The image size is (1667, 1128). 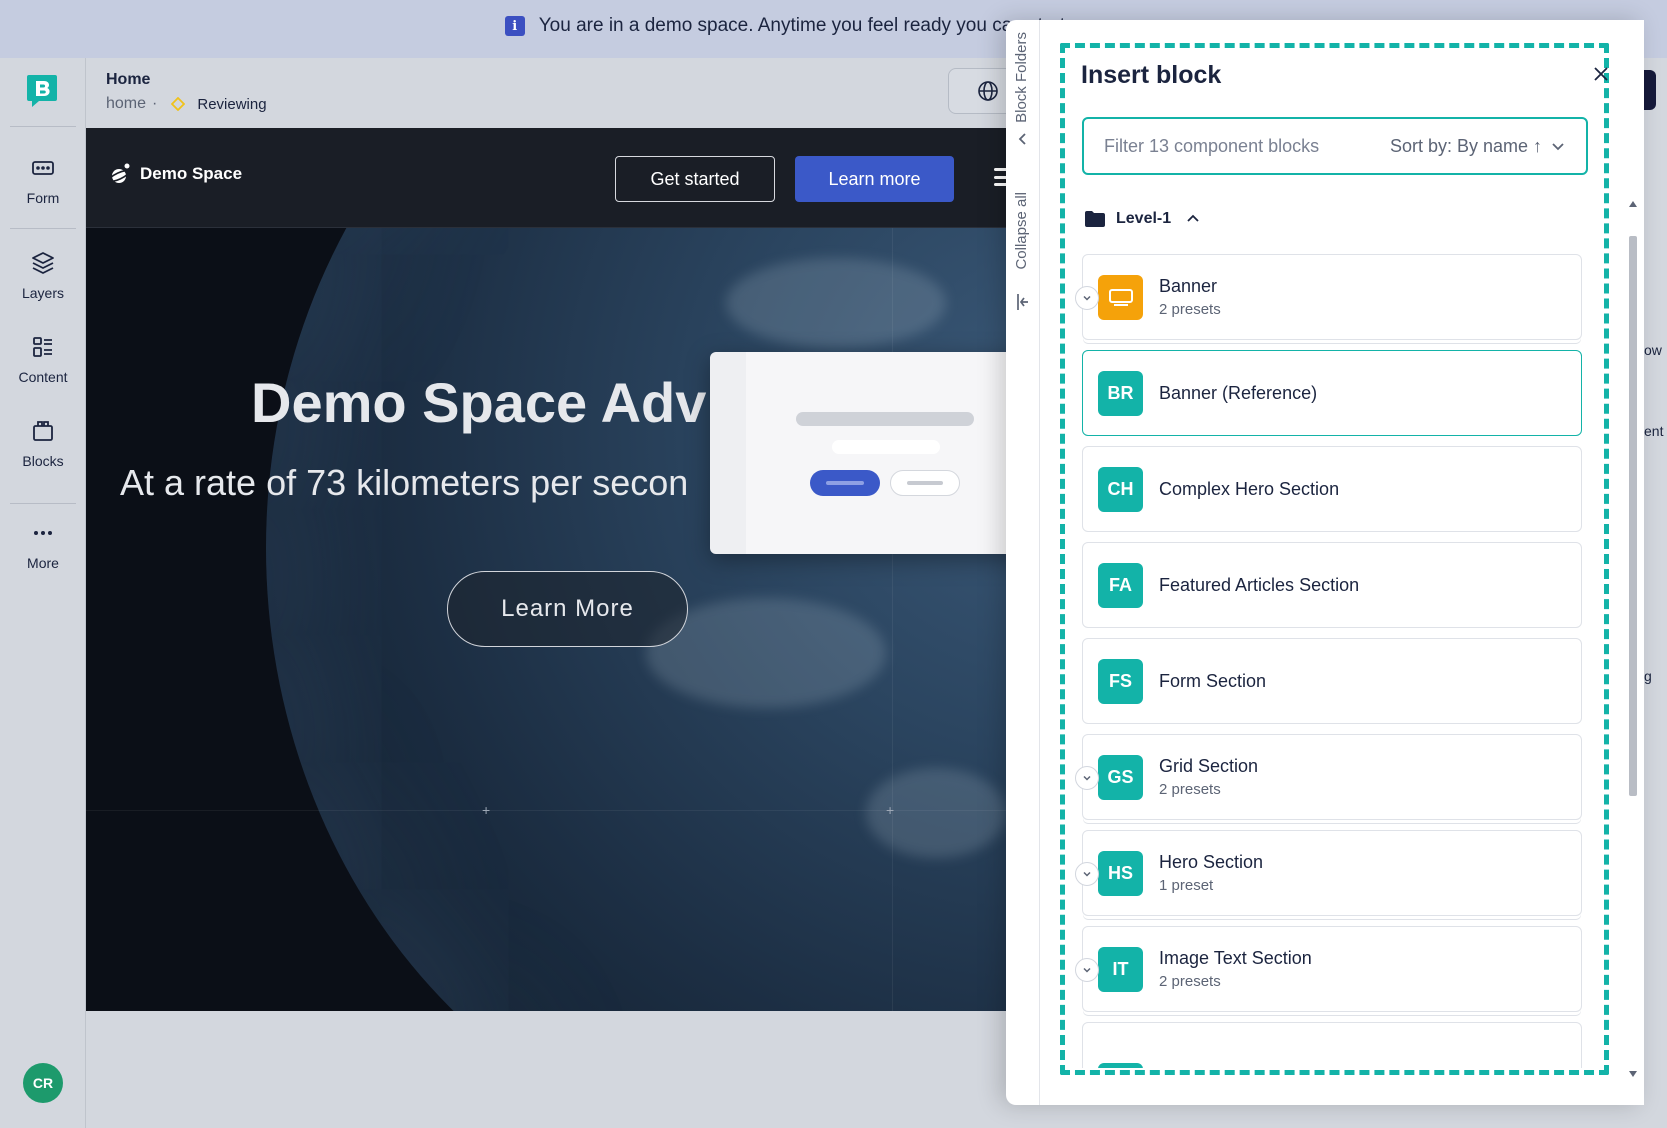 What do you see at coordinates (1151, 75) in the screenshot?
I see `insert-block-title: Insert block` at bounding box center [1151, 75].